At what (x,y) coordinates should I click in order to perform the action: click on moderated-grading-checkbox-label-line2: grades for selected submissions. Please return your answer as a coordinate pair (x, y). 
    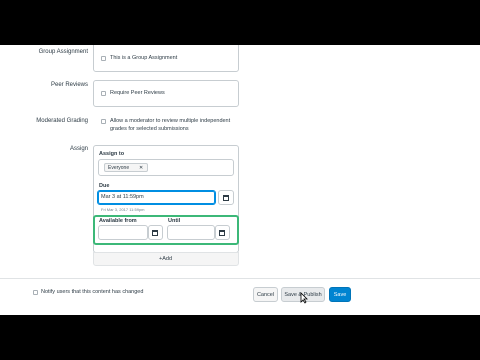
    Looking at the image, I should click on (149, 129).